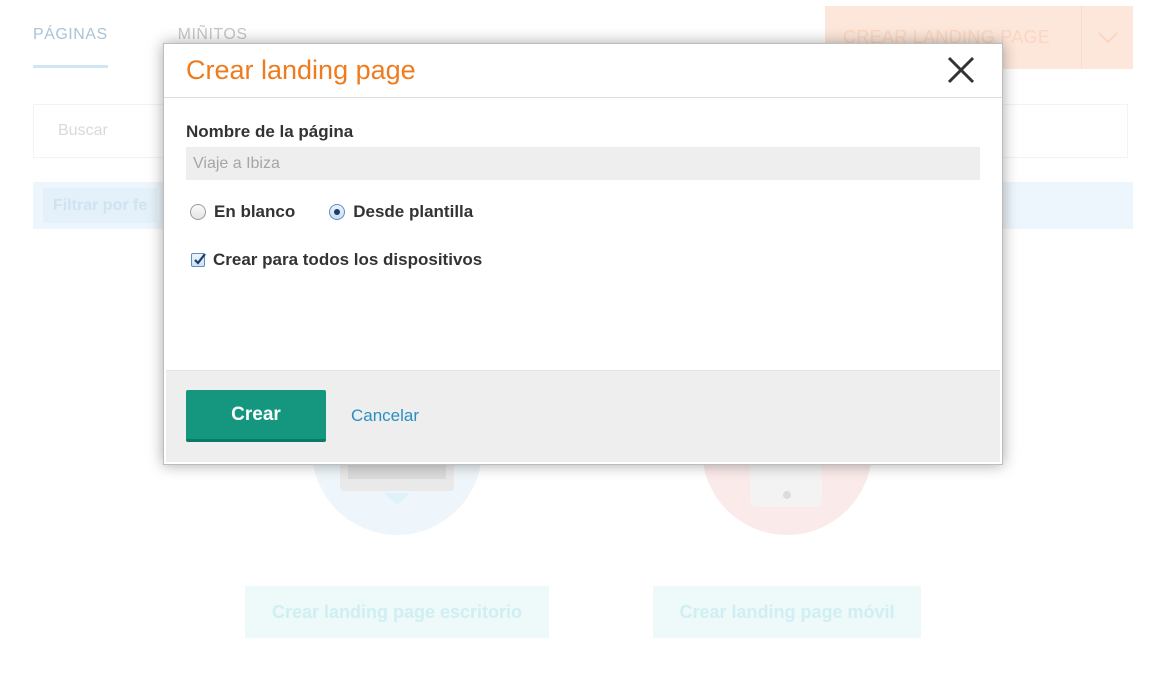  Describe the element at coordinates (583, 416) in the screenshot. I see `dialog-footer: Crear Cancelar` at that location.